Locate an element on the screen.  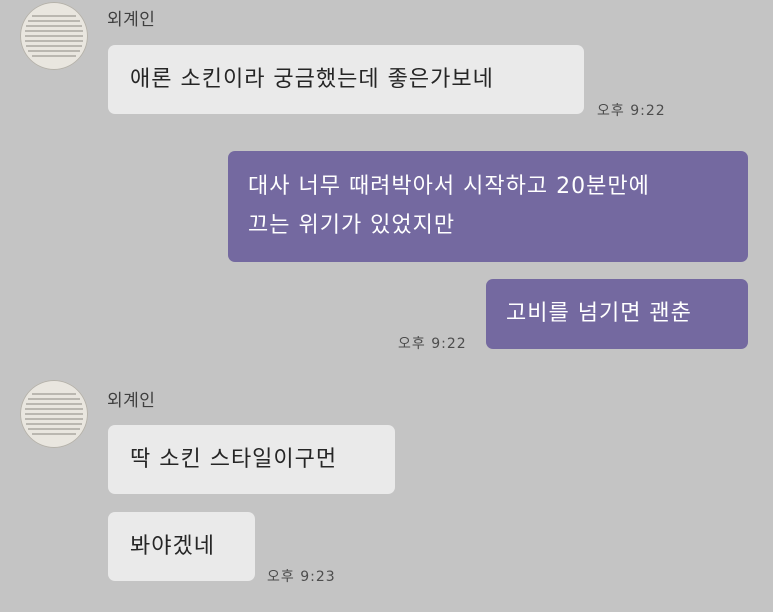
message-text-line: 대사 너무 때려박아서 시작하고 20분만에 is located at coordinates (449, 186).